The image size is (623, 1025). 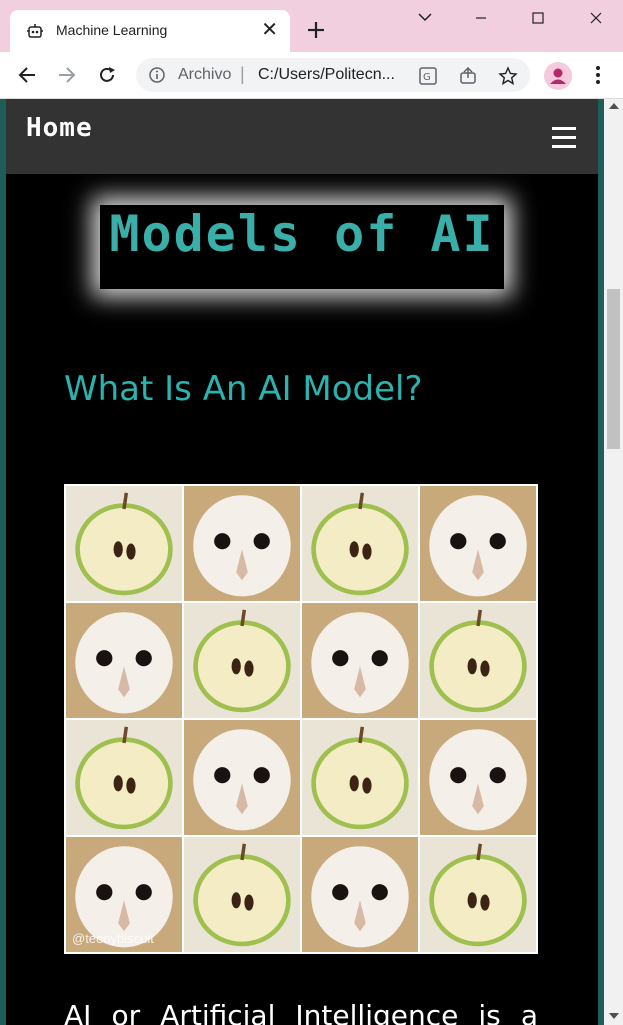 What do you see at coordinates (316, 30) in the screenshot?
I see `new-tab-icon` at bounding box center [316, 30].